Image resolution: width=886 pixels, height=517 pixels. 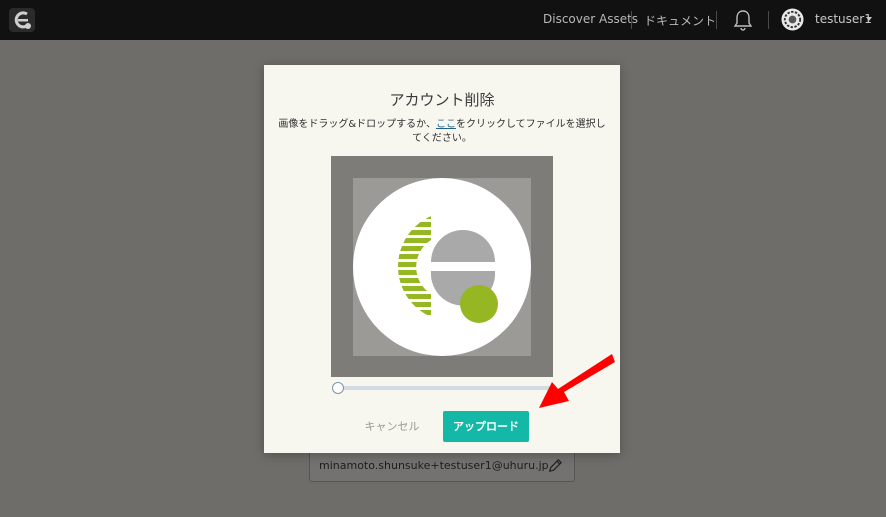 I want to click on nav-documents: ドキュメント, so click(x=680, y=20).